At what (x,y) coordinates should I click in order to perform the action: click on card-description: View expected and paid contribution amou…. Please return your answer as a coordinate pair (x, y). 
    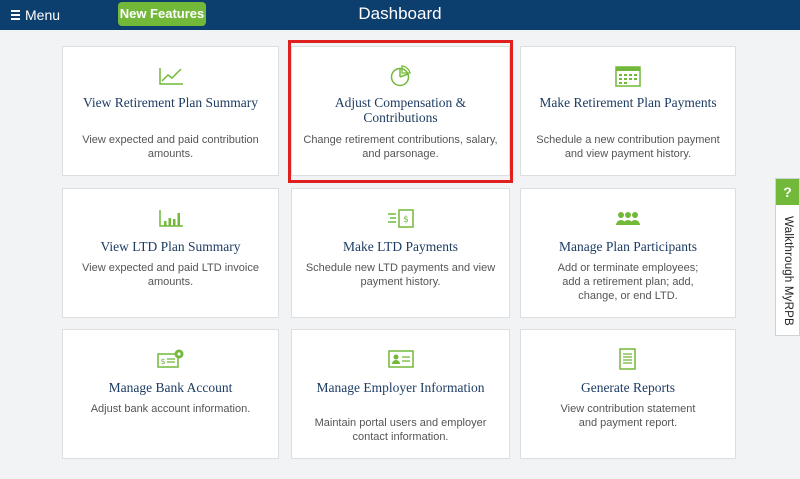
    Looking at the image, I should click on (170, 147).